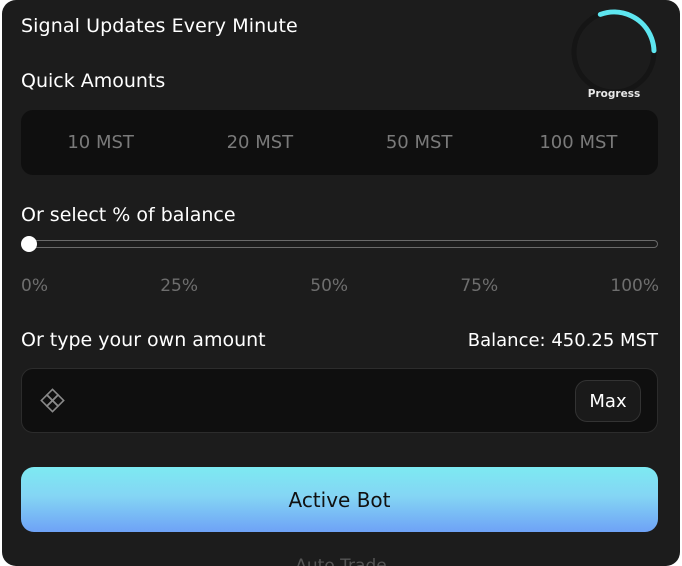 The height and width of the screenshot is (566, 682). Describe the element at coordinates (324, 402) in the screenshot. I see `amount-input` at that location.